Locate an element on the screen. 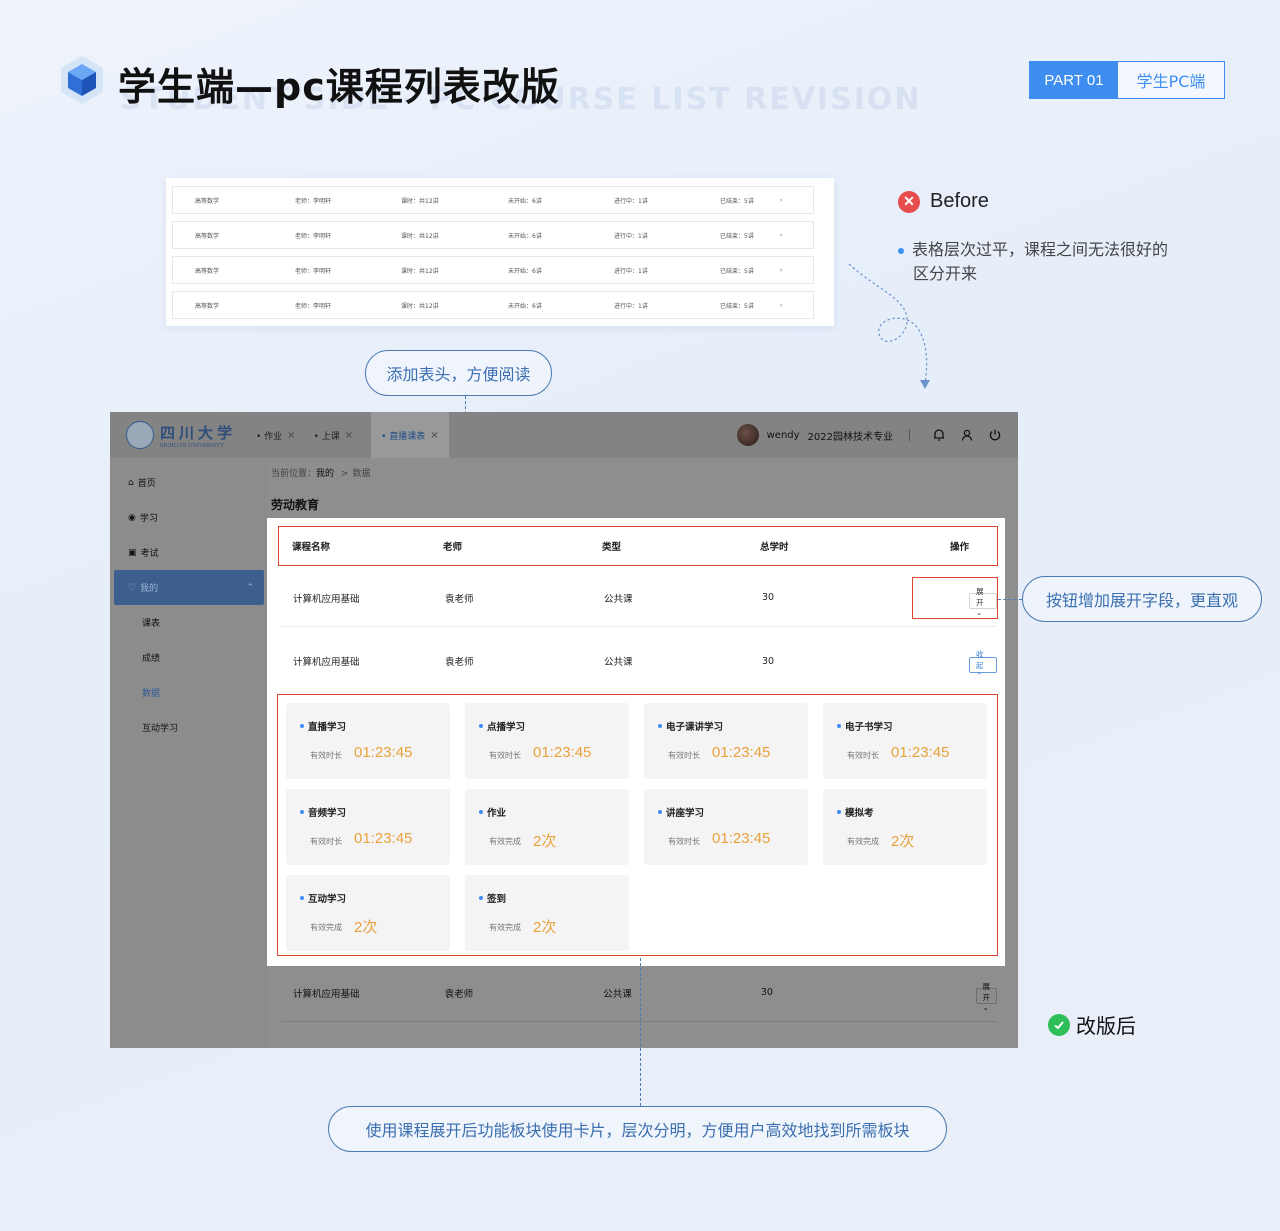  tab-label: • 直播课表 is located at coordinates (403, 436).